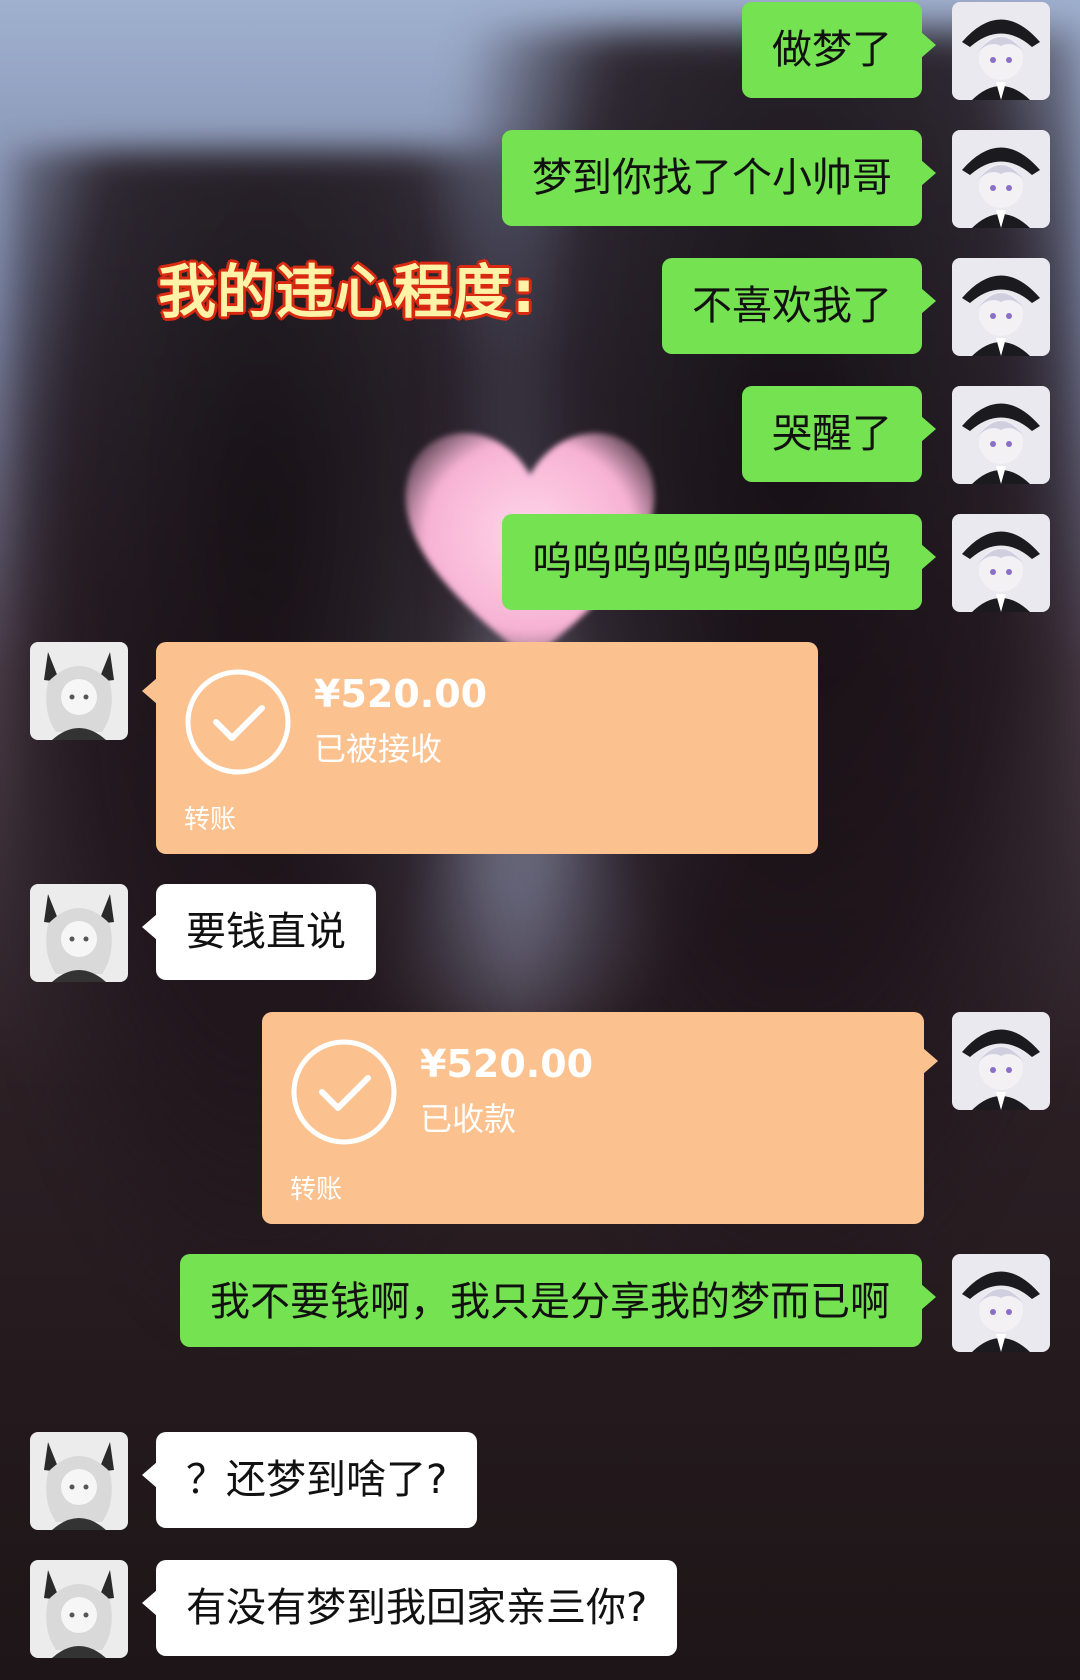  I want to click on chat-bubble-me: 不喜欢我了, so click(799, 306).